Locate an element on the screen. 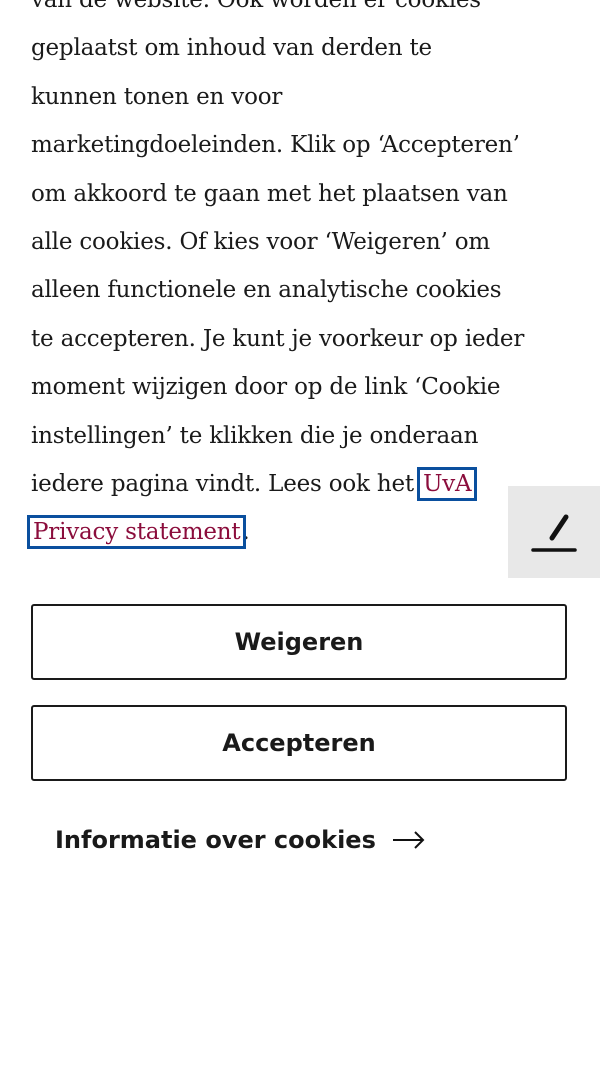 Image resolution: width=600 pixels, height=1065 pixels. privacy-statement-link: UvA is located at coordinates (447, 484).